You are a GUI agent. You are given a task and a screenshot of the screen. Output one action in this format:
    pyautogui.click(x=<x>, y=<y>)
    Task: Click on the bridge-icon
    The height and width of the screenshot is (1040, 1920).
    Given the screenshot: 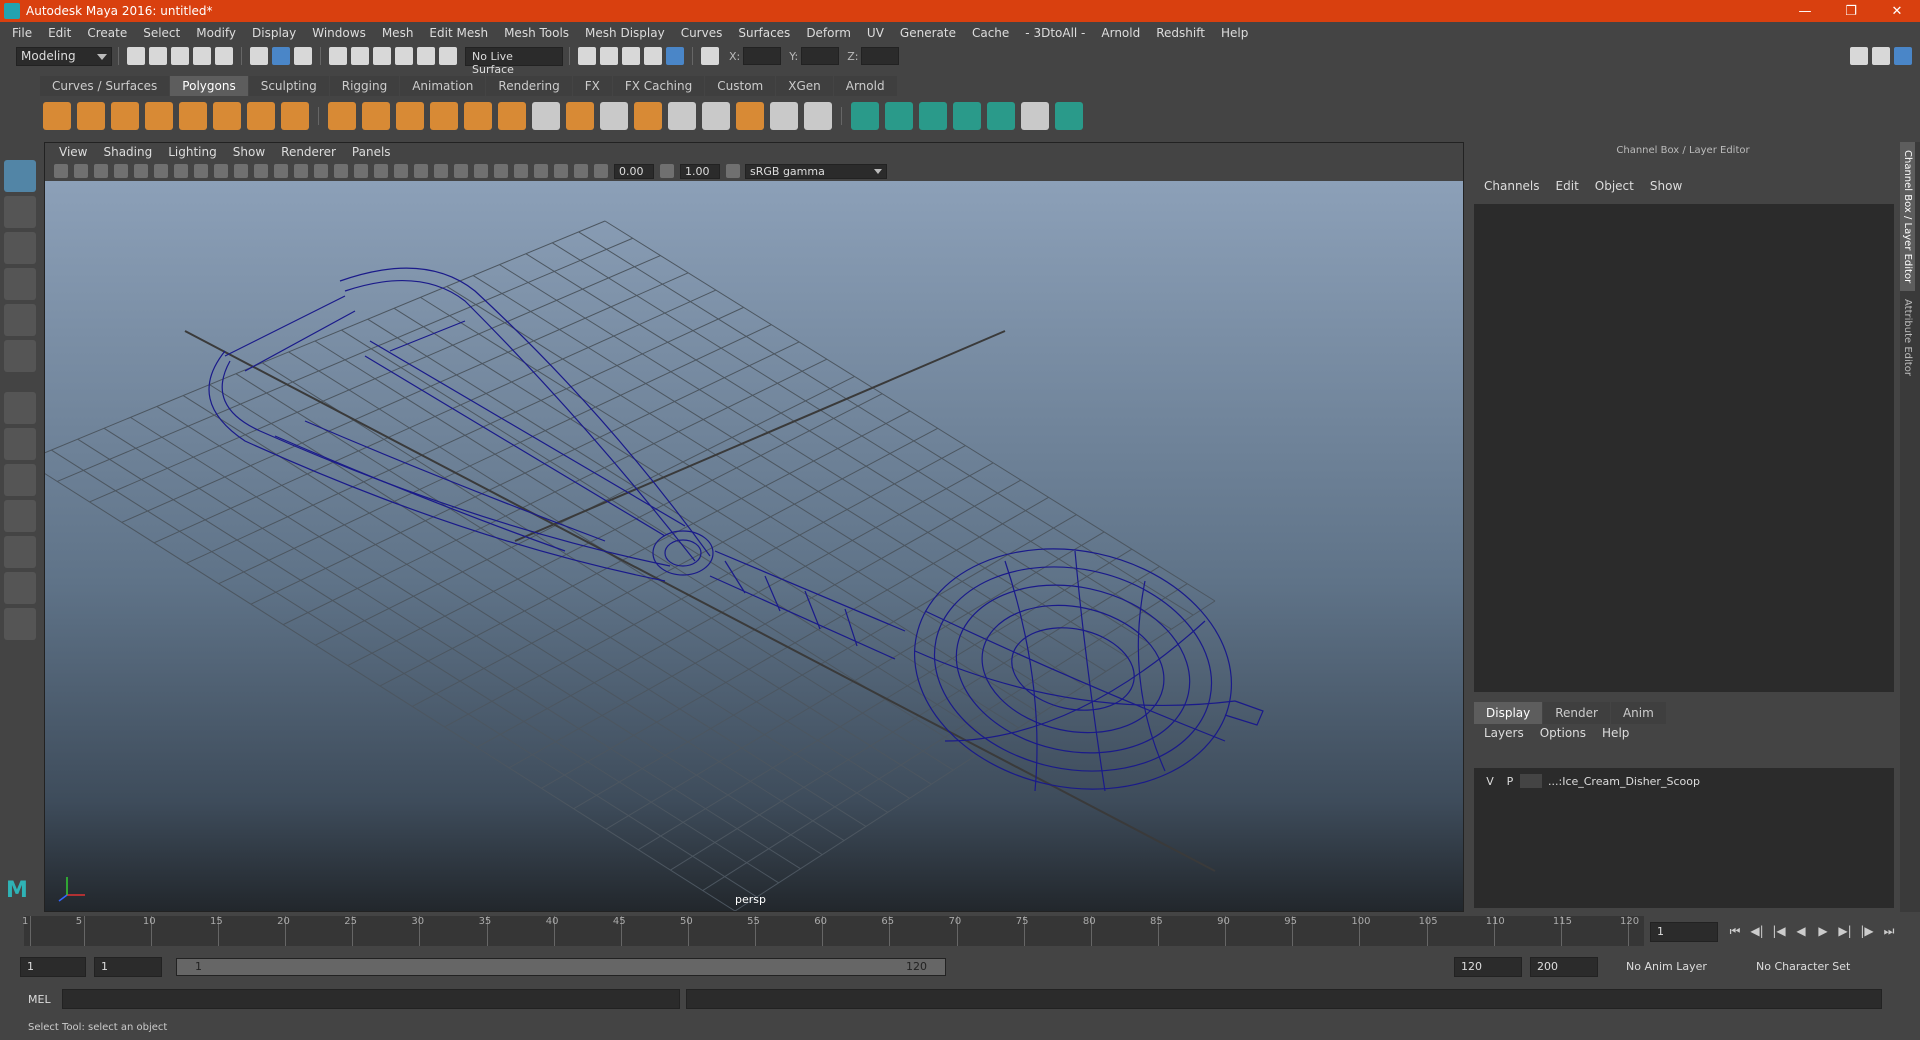 What is the action you would take?
    pyautogui.click(x=614, y=116)
    